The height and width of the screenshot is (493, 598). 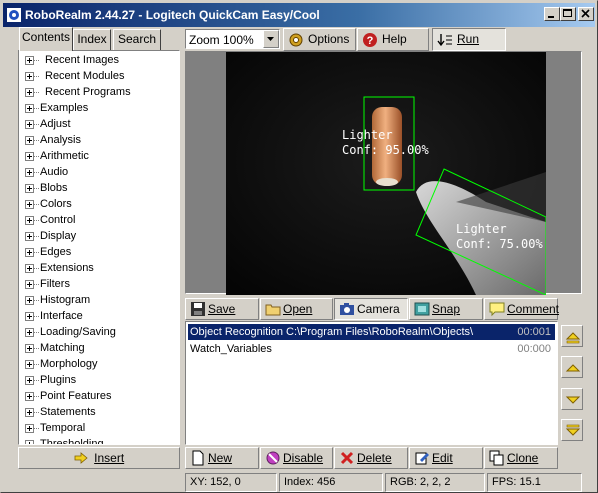 I want to click on tree-item-label: Adjust, so click(x=55, y=124).